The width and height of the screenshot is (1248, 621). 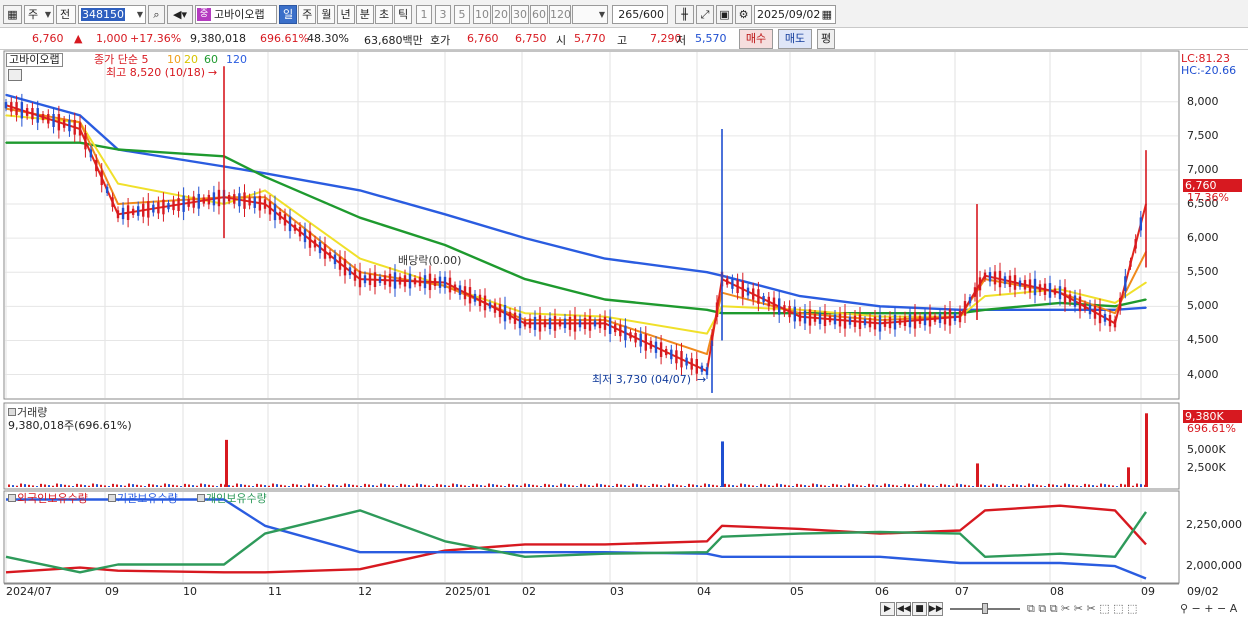 What do you see at coordinates (48, 38) in the screenshot?
I see `current-price: 6,760` at bounding box center [48, 38].